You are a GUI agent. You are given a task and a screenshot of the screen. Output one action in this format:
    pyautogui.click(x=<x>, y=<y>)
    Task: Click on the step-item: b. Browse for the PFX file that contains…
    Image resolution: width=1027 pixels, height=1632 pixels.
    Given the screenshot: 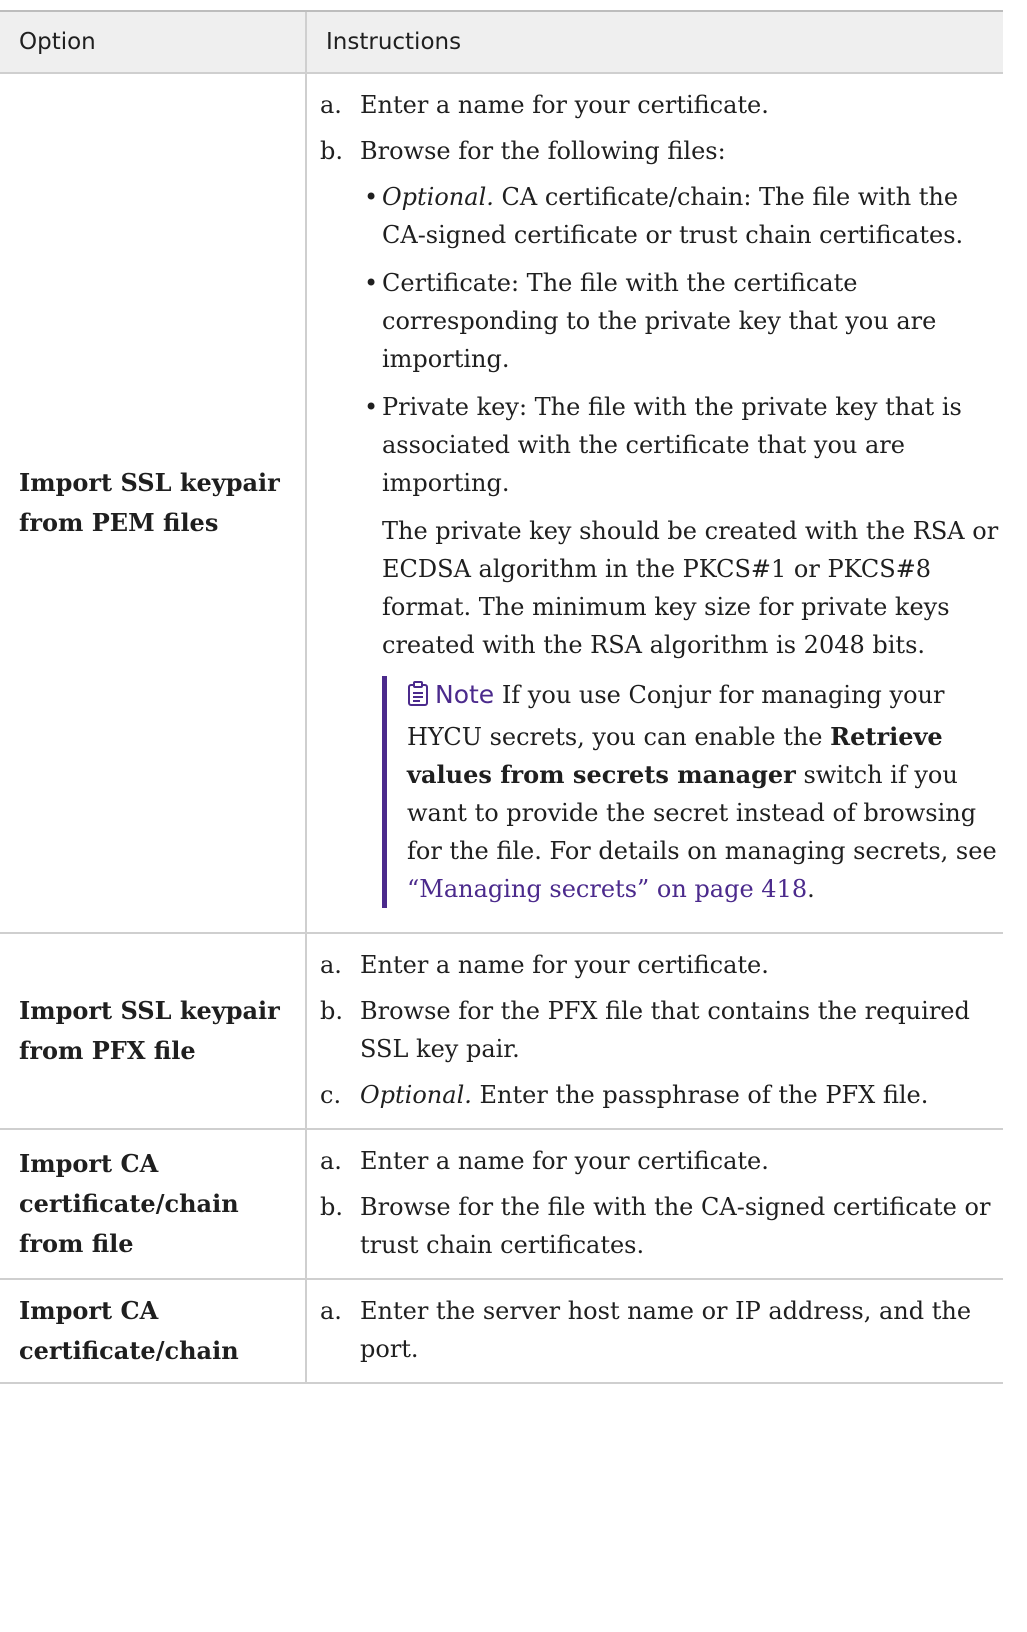 What is the action you would take?
    pyautogui.click(x=661, y=1030)
    